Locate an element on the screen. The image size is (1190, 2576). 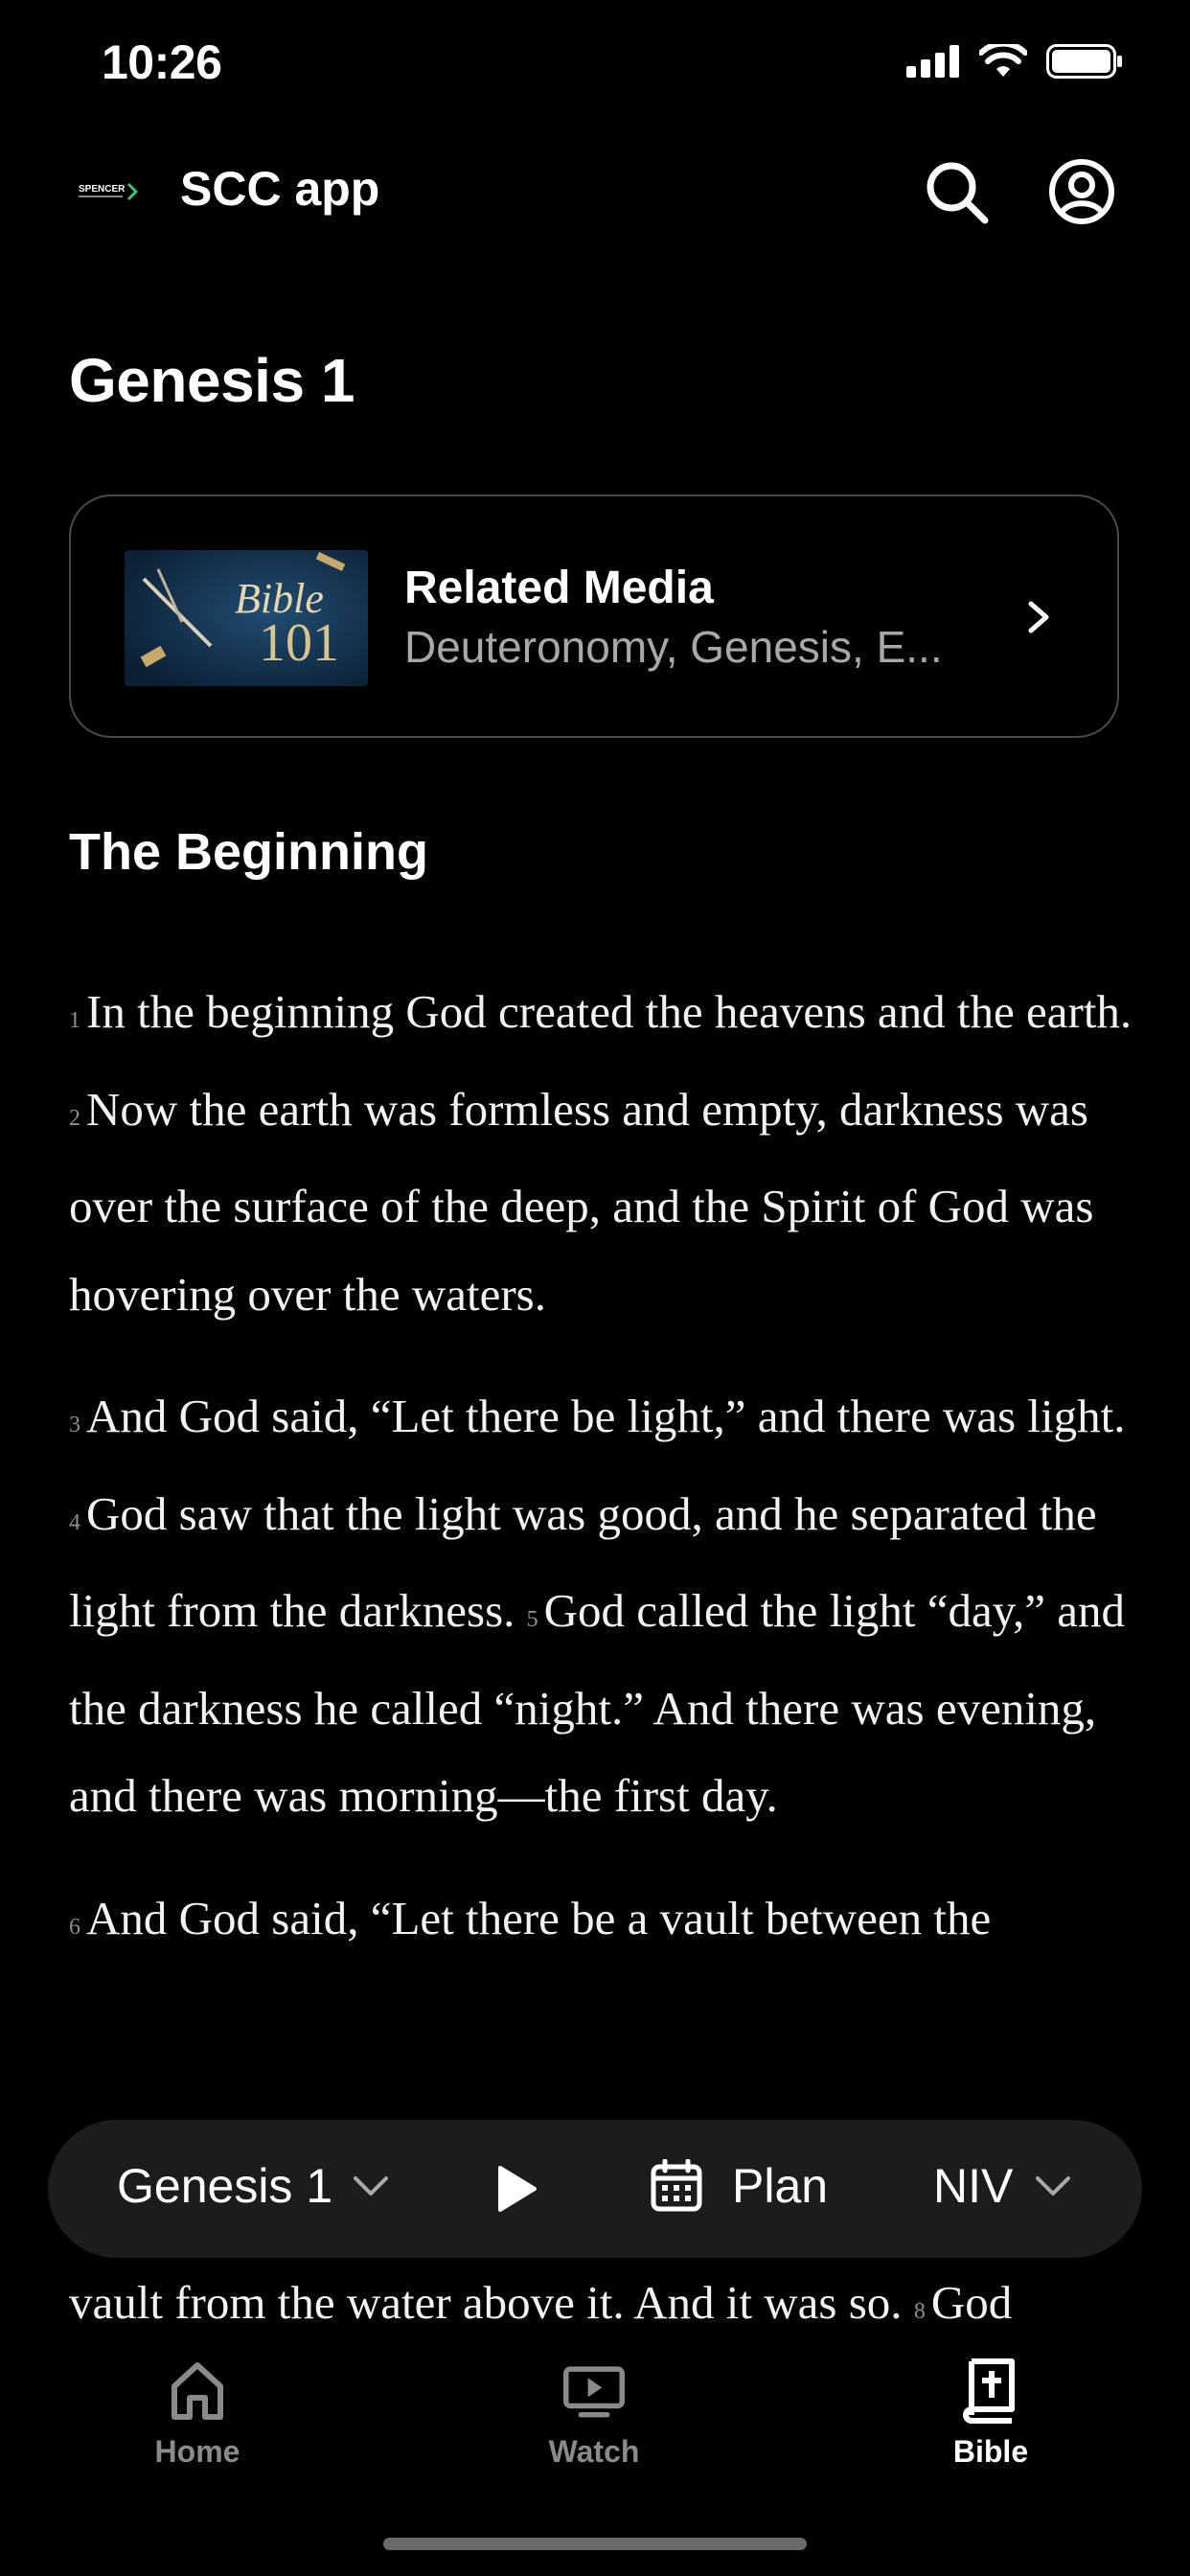
bible-icon is located at coordinates (989, 2391).